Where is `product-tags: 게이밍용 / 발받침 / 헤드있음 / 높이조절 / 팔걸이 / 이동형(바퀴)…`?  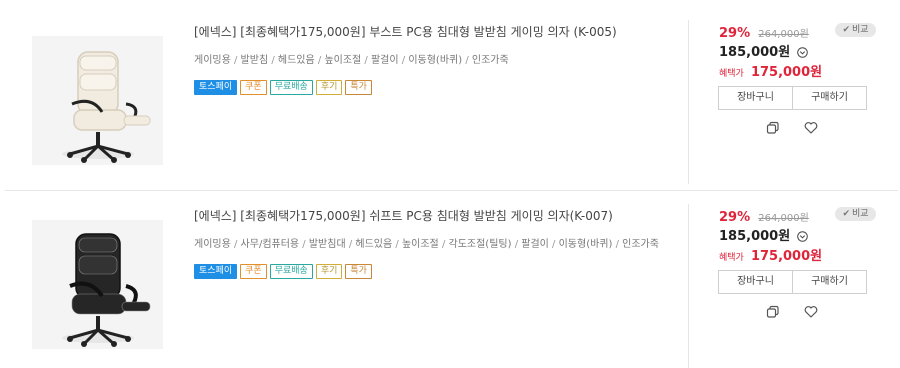
product-tags: 게이밍용 / 발받침 / 헤드있음 / 높이조절 / 팔걸이 / 이동형(바퀴)… is located at coordinates (351, 60).